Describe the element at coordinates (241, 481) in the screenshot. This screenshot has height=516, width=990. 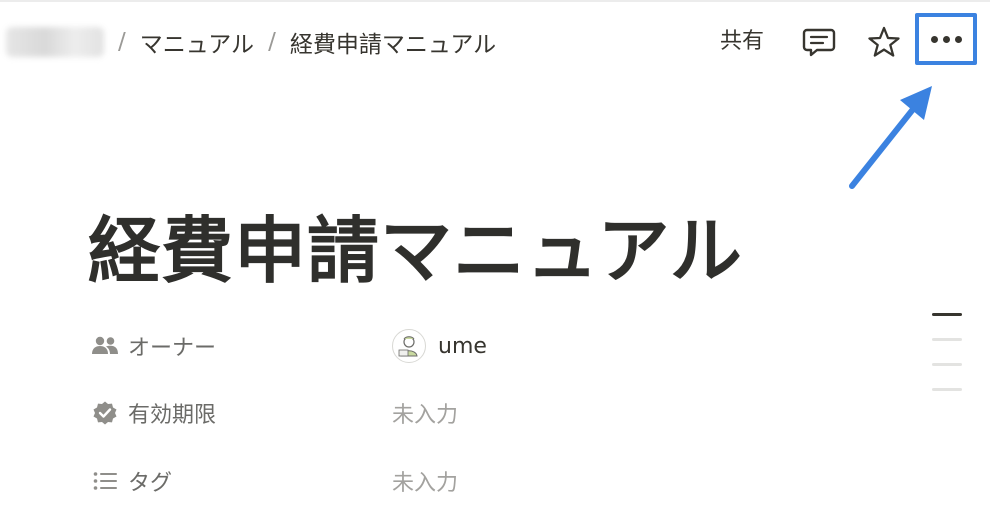
I see `property-label: タグ` at that location.